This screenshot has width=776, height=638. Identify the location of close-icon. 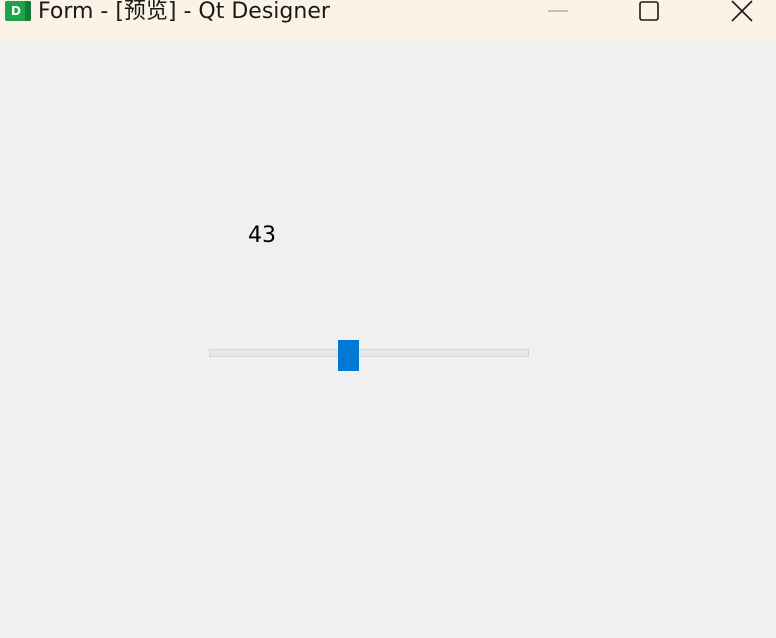
(742, 11).